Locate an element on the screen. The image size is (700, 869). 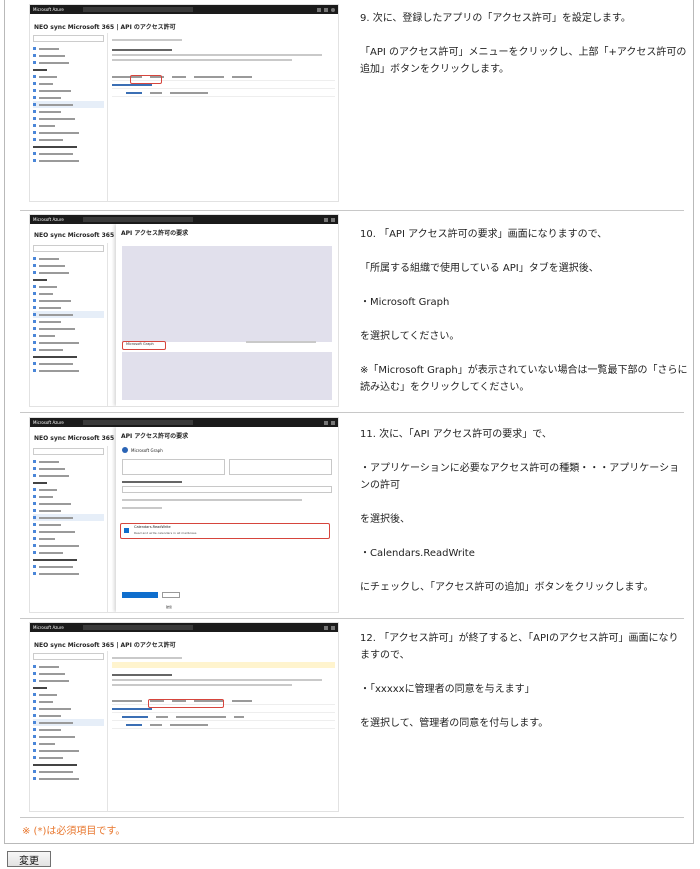
add-permission-button: アクセス許可の追加 is located at coordinates (140, 600).